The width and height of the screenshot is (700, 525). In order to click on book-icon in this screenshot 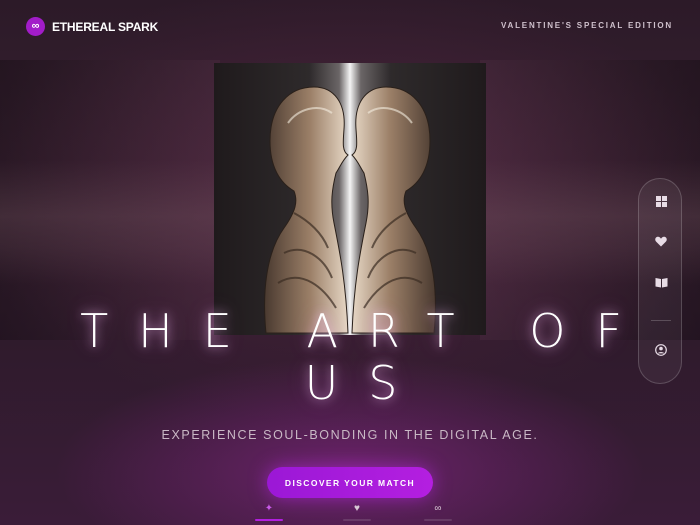, I will do `click(661, 282)`.